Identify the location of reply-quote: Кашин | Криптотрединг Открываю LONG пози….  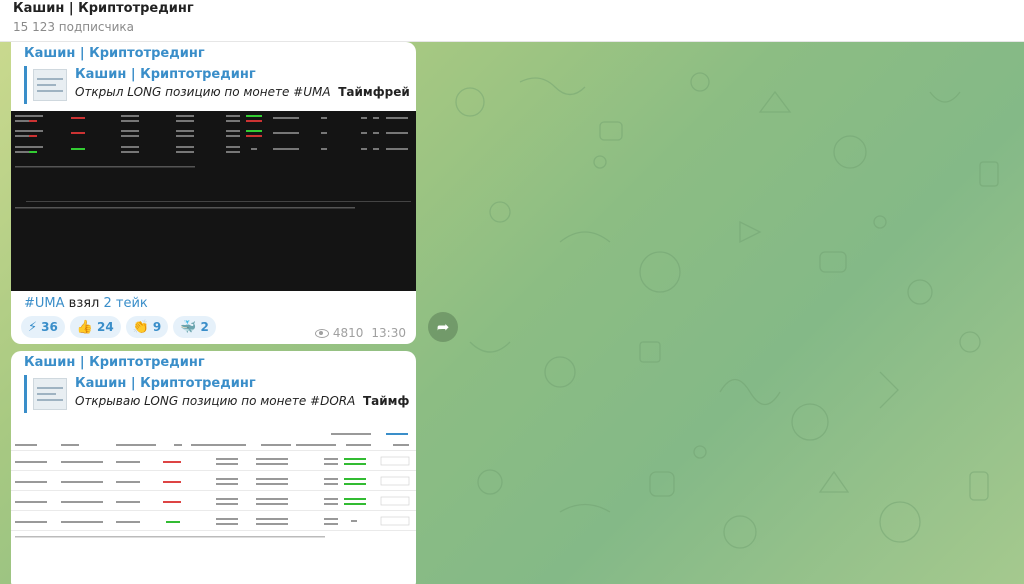
(217, 394).